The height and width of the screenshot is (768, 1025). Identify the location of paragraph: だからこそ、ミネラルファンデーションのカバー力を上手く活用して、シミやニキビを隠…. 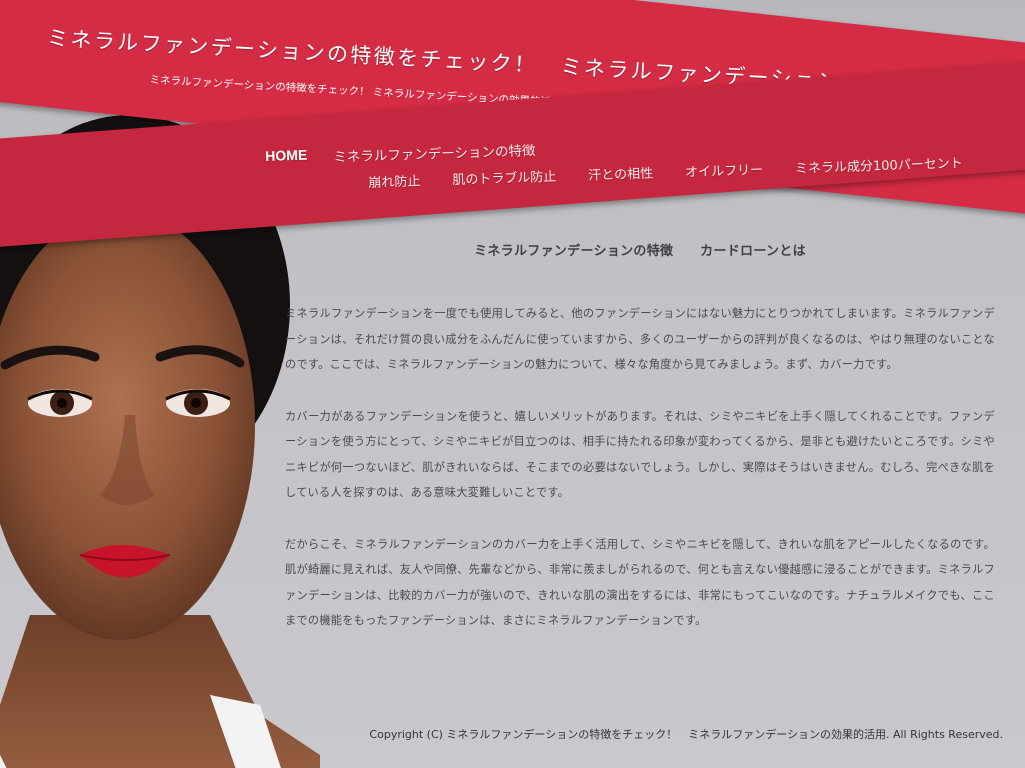
(640, 582).